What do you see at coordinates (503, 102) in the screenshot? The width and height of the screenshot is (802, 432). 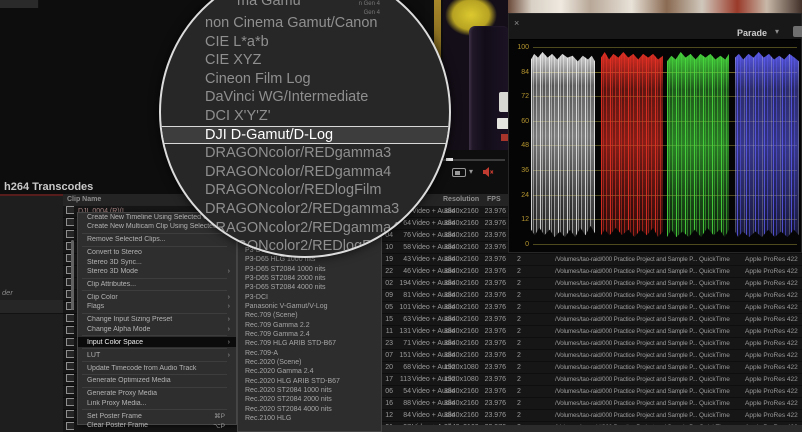 I see `viewer-image-sticker` at bounding box center [503, 102].